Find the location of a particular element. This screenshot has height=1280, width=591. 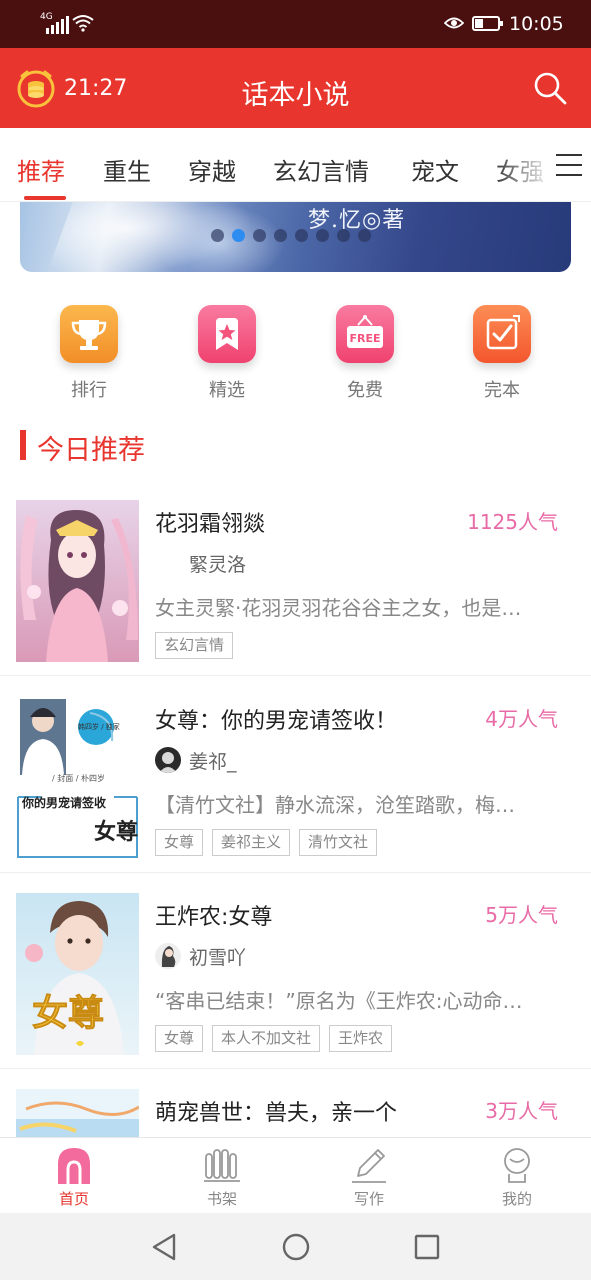

category-tabs: 推荐 重生 穿越 玄幻言情 宠文 女强 is located at coordinates (295, 165).